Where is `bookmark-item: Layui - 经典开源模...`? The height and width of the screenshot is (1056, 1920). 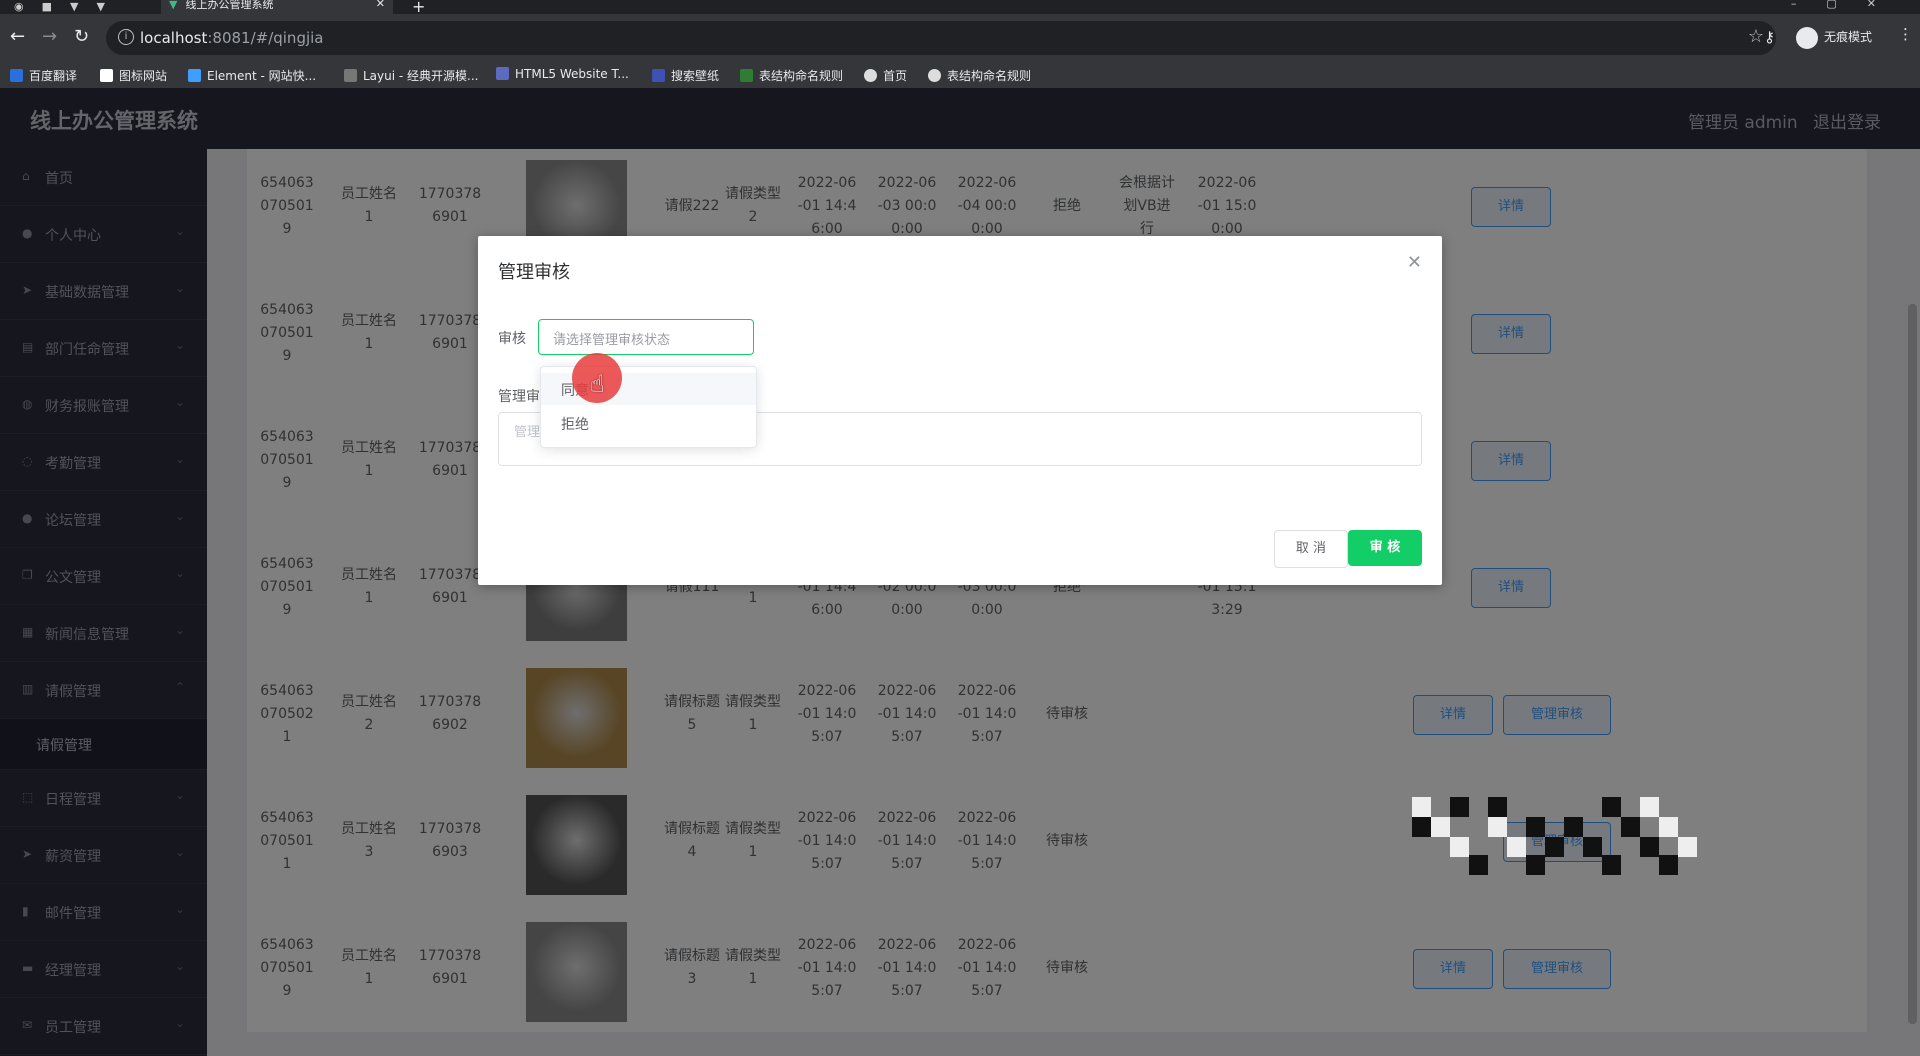
bookmark-item: Layui - 经典开源模... is located at coordinates (411, 75).